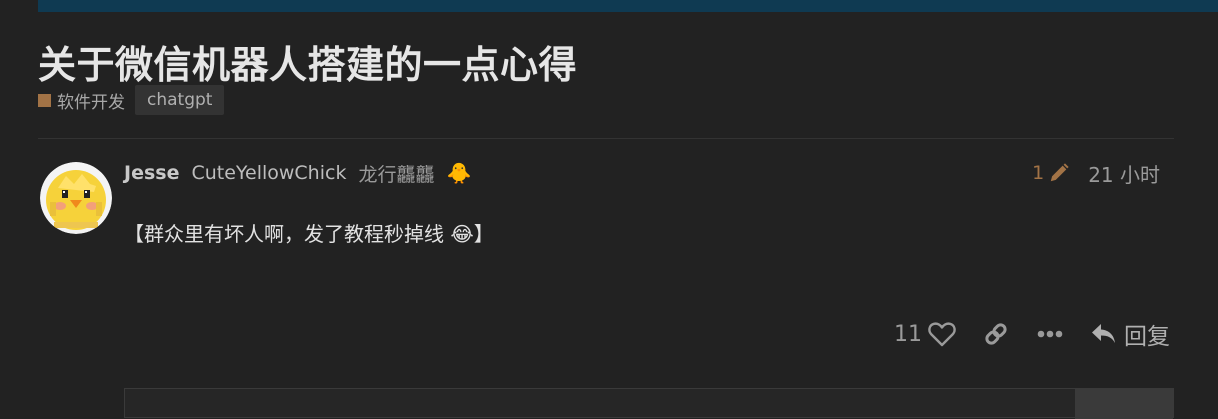  I want to click on topic-title: 关于微信机器人搭建的一点心得, so click(307, 61).